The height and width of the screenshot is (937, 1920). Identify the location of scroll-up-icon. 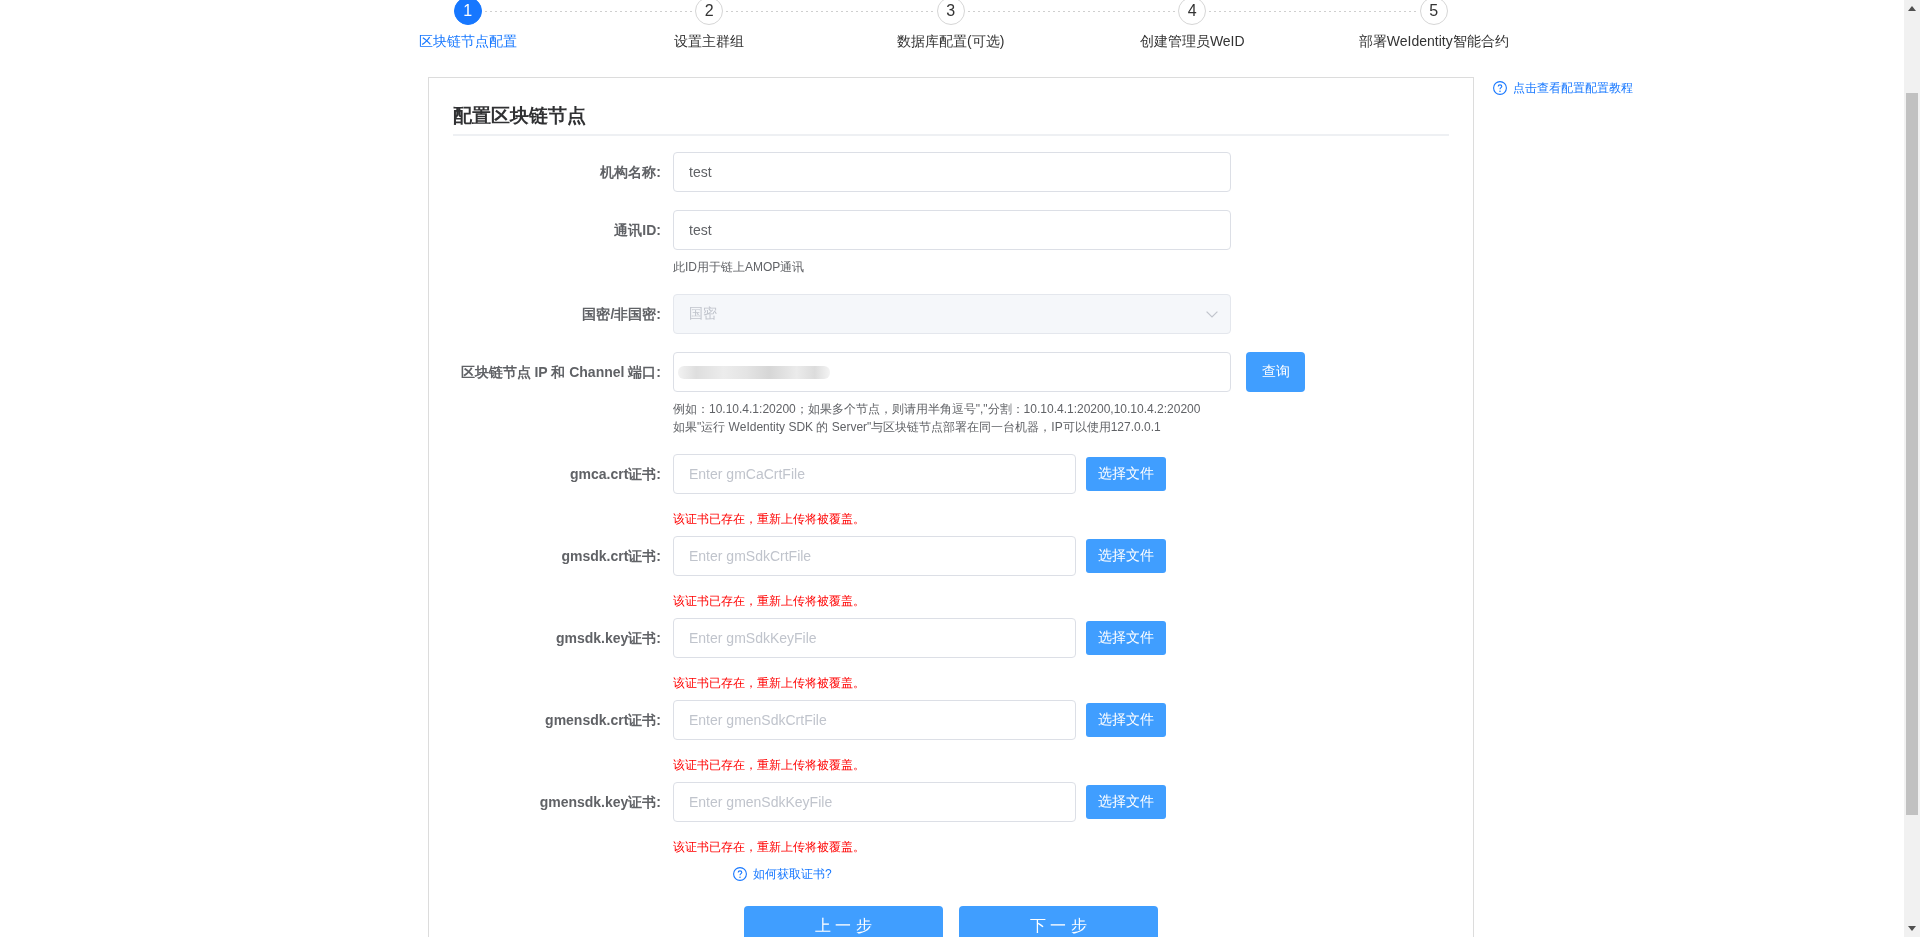
(1912, 8).